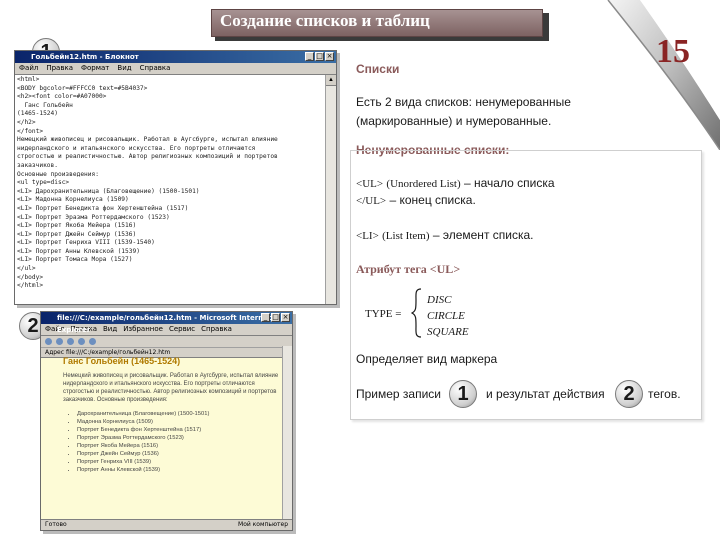 The image size is (720, 540). What do you see at coordinates (28, 68) in the screenshot?
I see `menu-file: Файл` at bounding box center [28, 68].